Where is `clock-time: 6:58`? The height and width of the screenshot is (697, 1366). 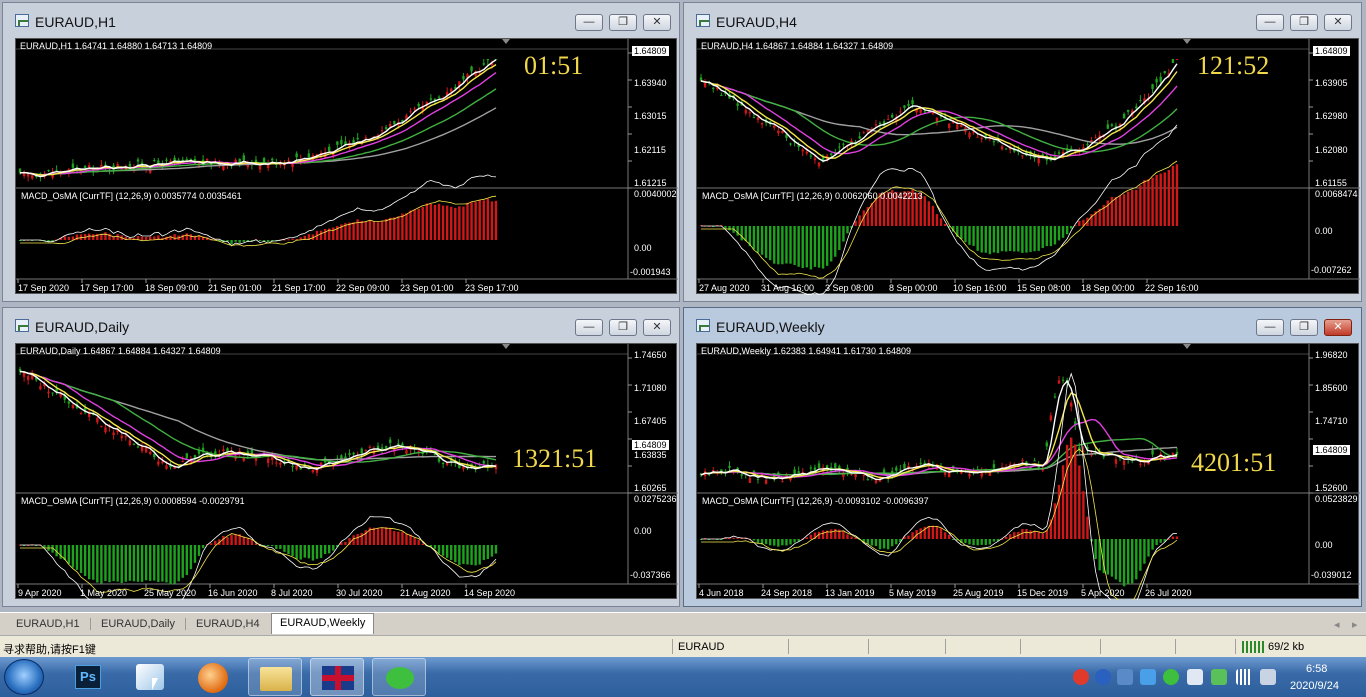
clock-time: 6:58 is located at coordinates (1316, 669).